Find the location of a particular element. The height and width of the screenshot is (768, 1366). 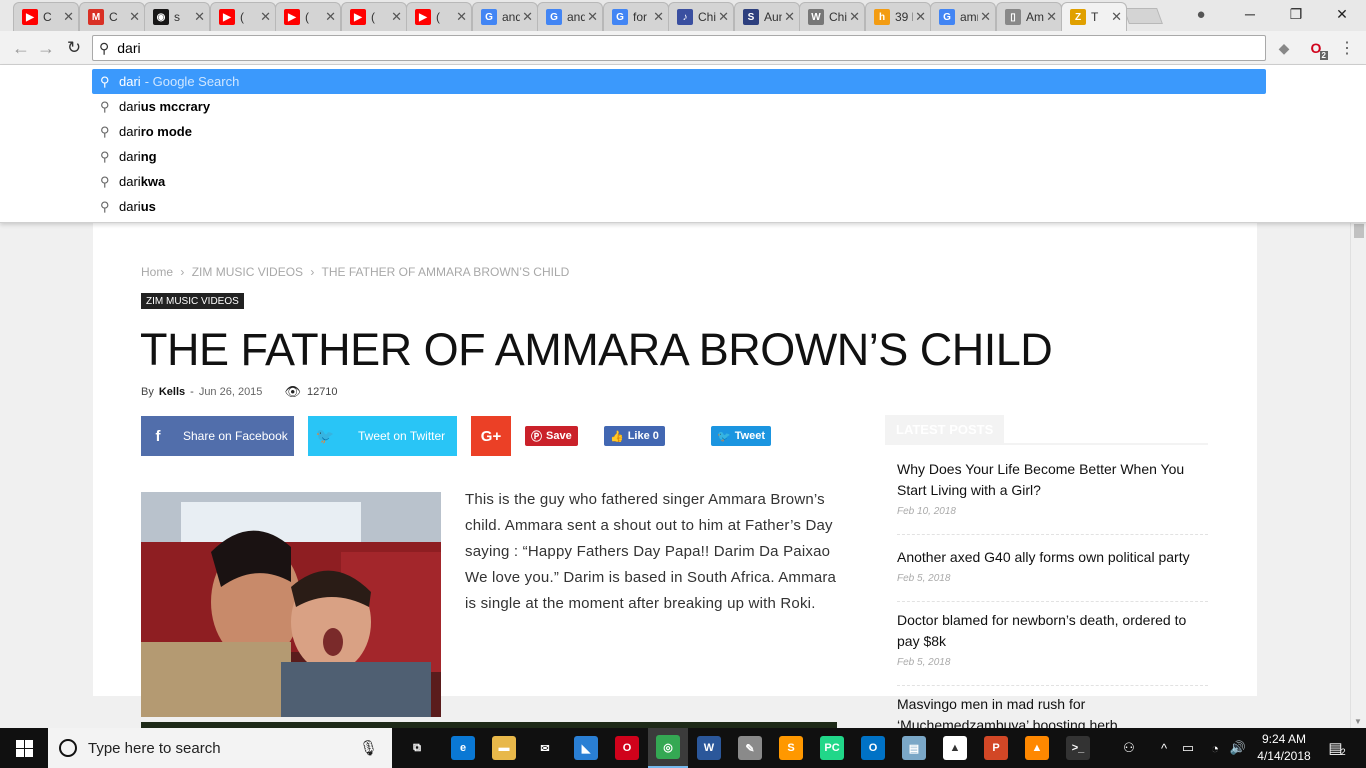

suggestion-item: ⚲ dari - Google Search is located at coordinates (679, 81).